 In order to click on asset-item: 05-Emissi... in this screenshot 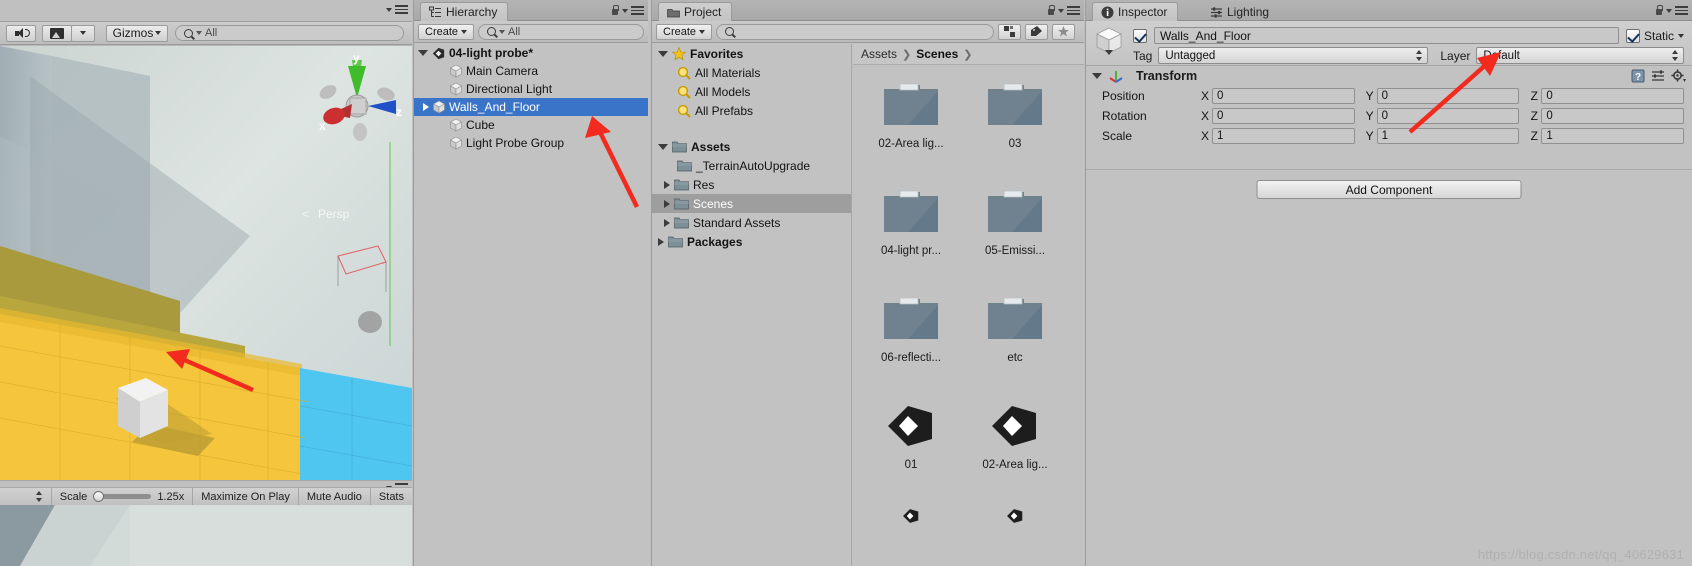, I will do `click(1015, 233)`.